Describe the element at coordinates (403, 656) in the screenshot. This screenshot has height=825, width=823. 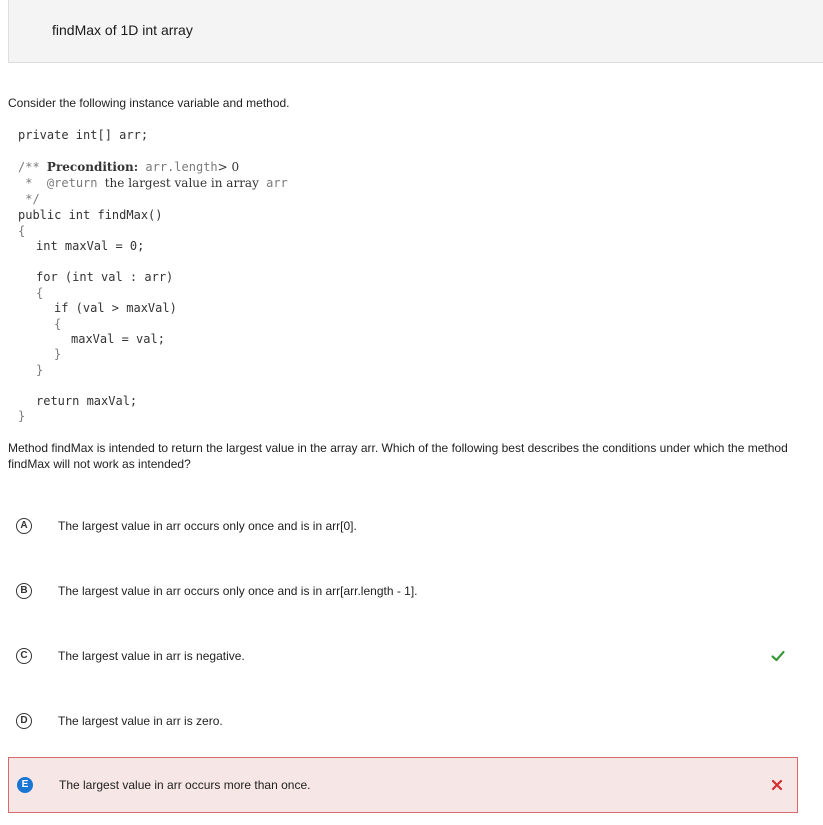
I see `choice-c: C The largest value in arr is negative.` at that location.